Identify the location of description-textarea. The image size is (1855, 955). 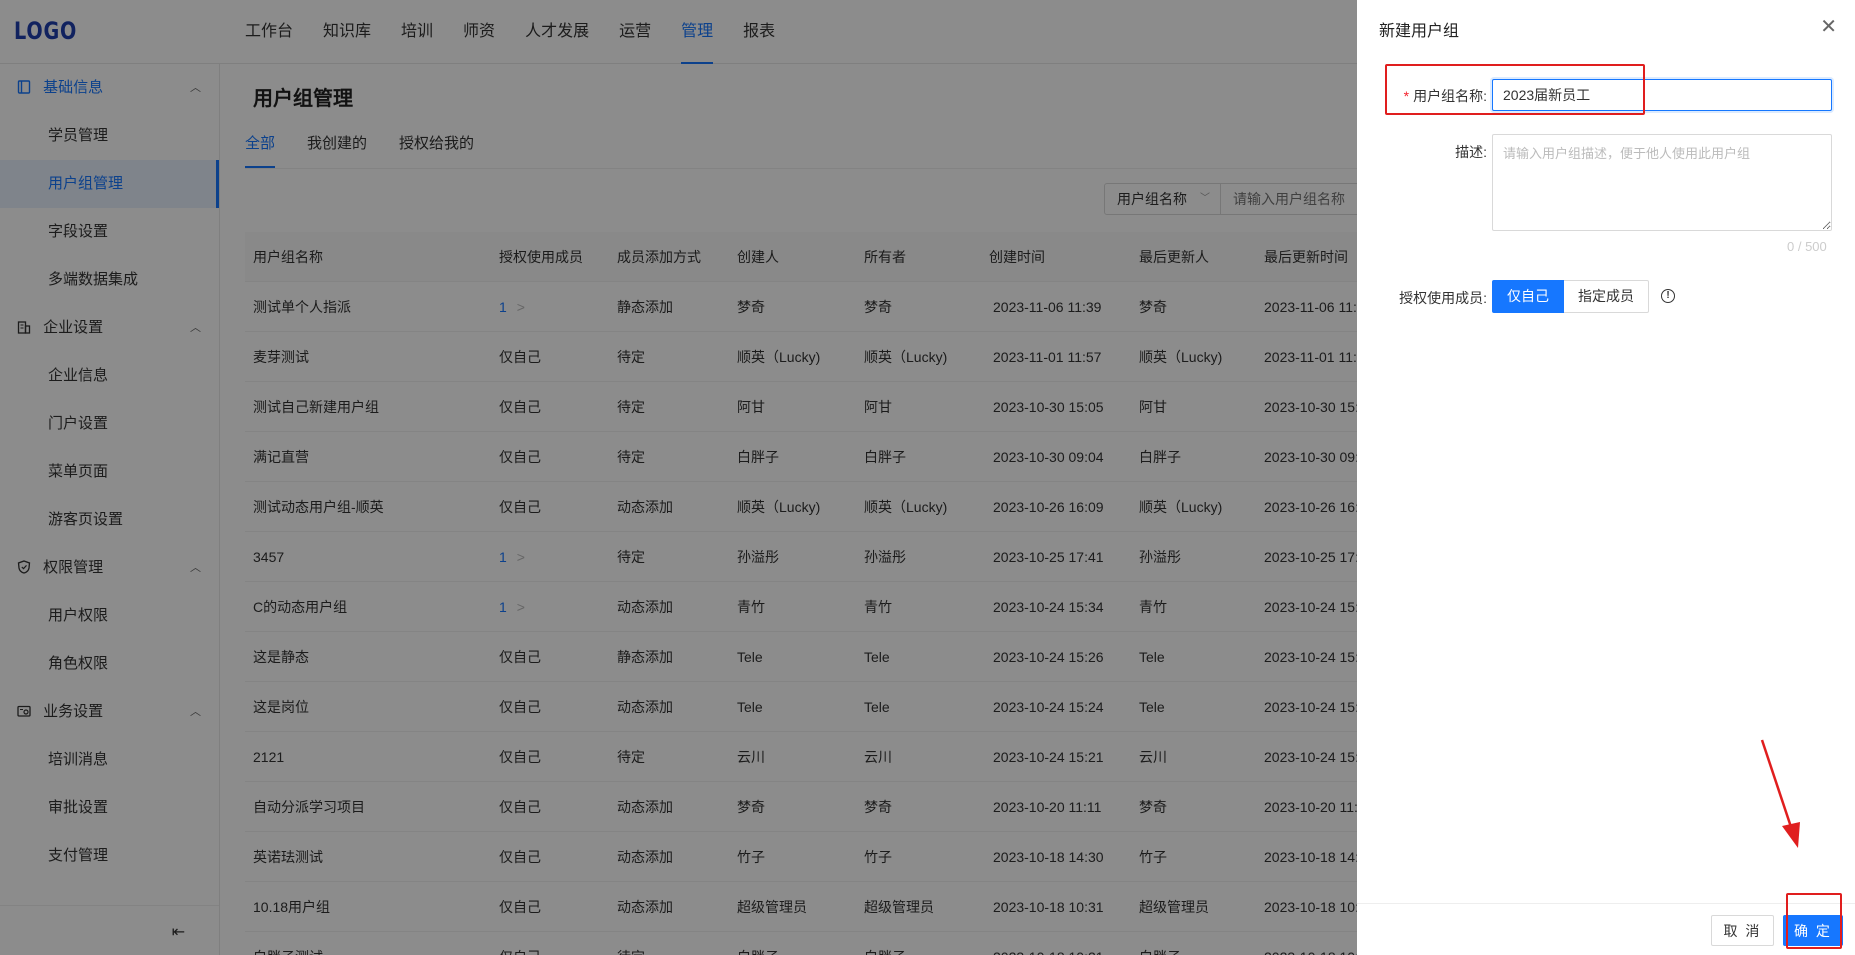
(1662, 182).